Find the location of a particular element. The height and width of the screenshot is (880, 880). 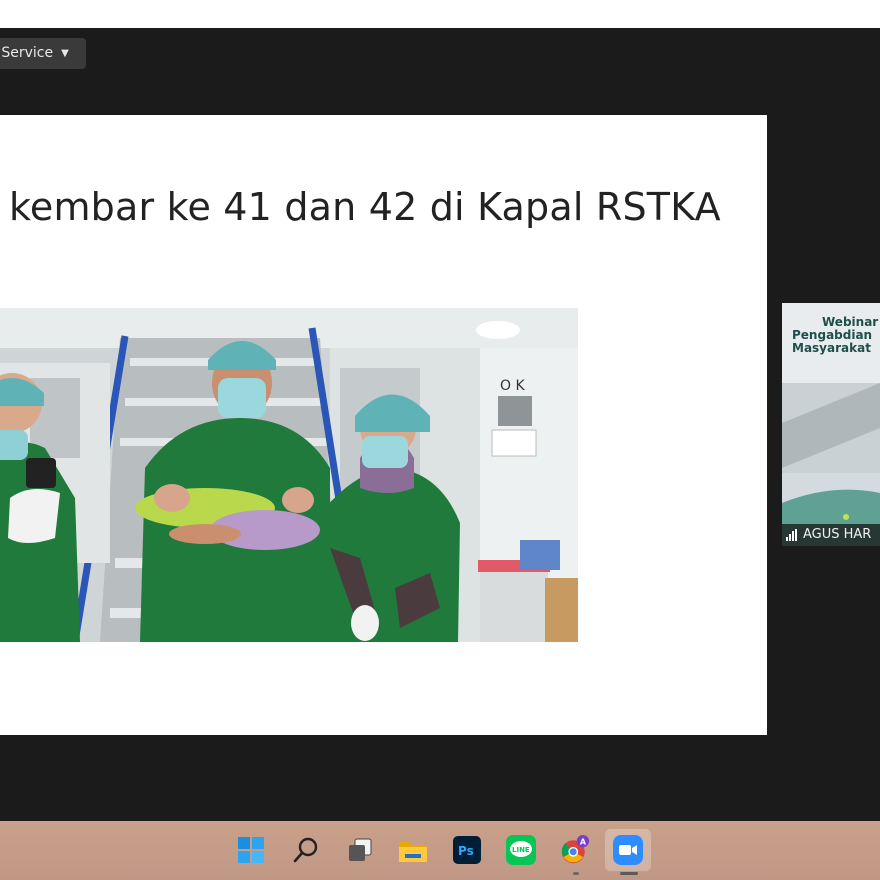

file-explorer-icon is located at coordinates (413, 850).